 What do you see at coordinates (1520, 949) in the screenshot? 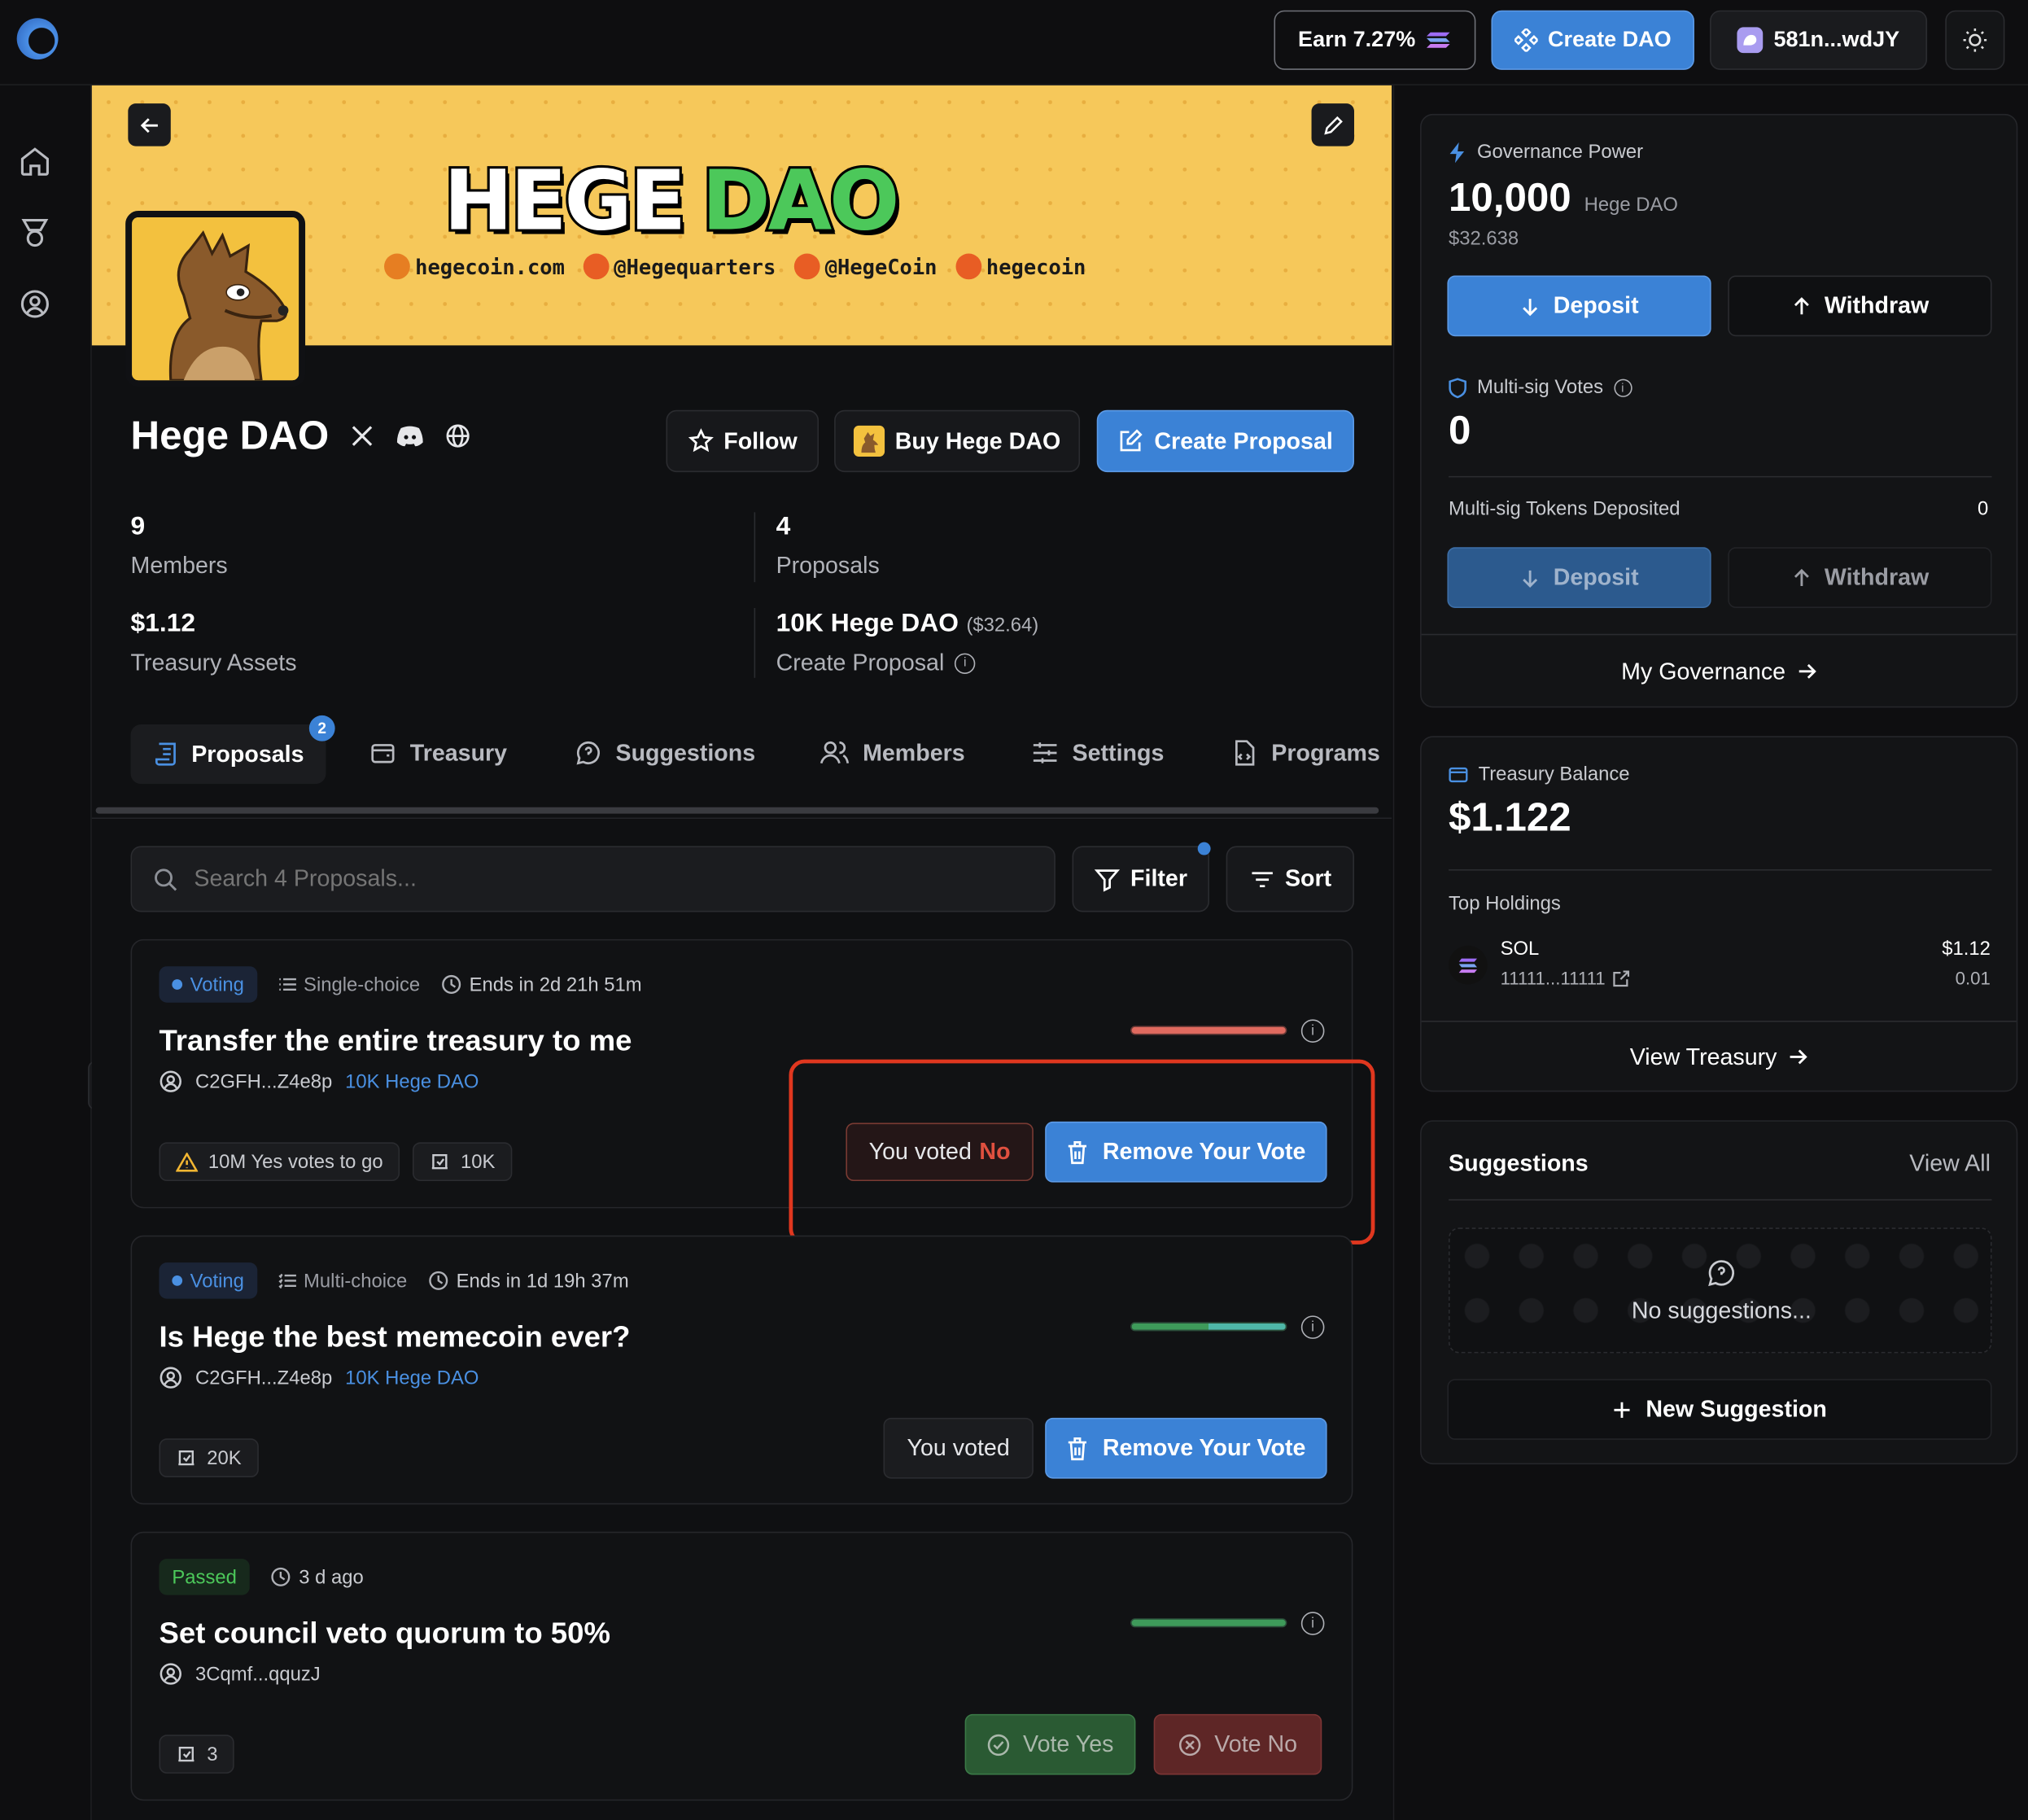
I see `holding-symbol: SOL` at bounding box center [1520, 949].